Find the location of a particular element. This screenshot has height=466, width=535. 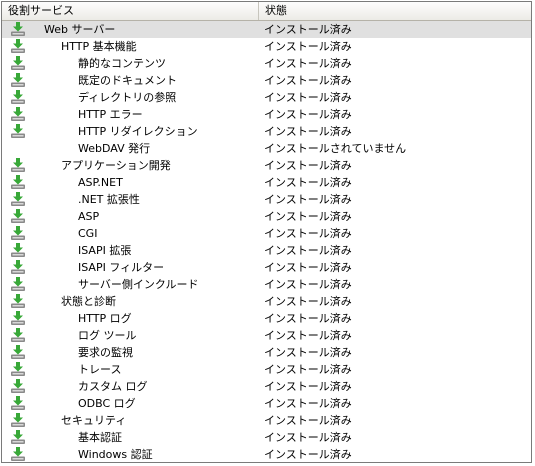

role-service-name: 状態と診断 is located at coordinates (88, 301).